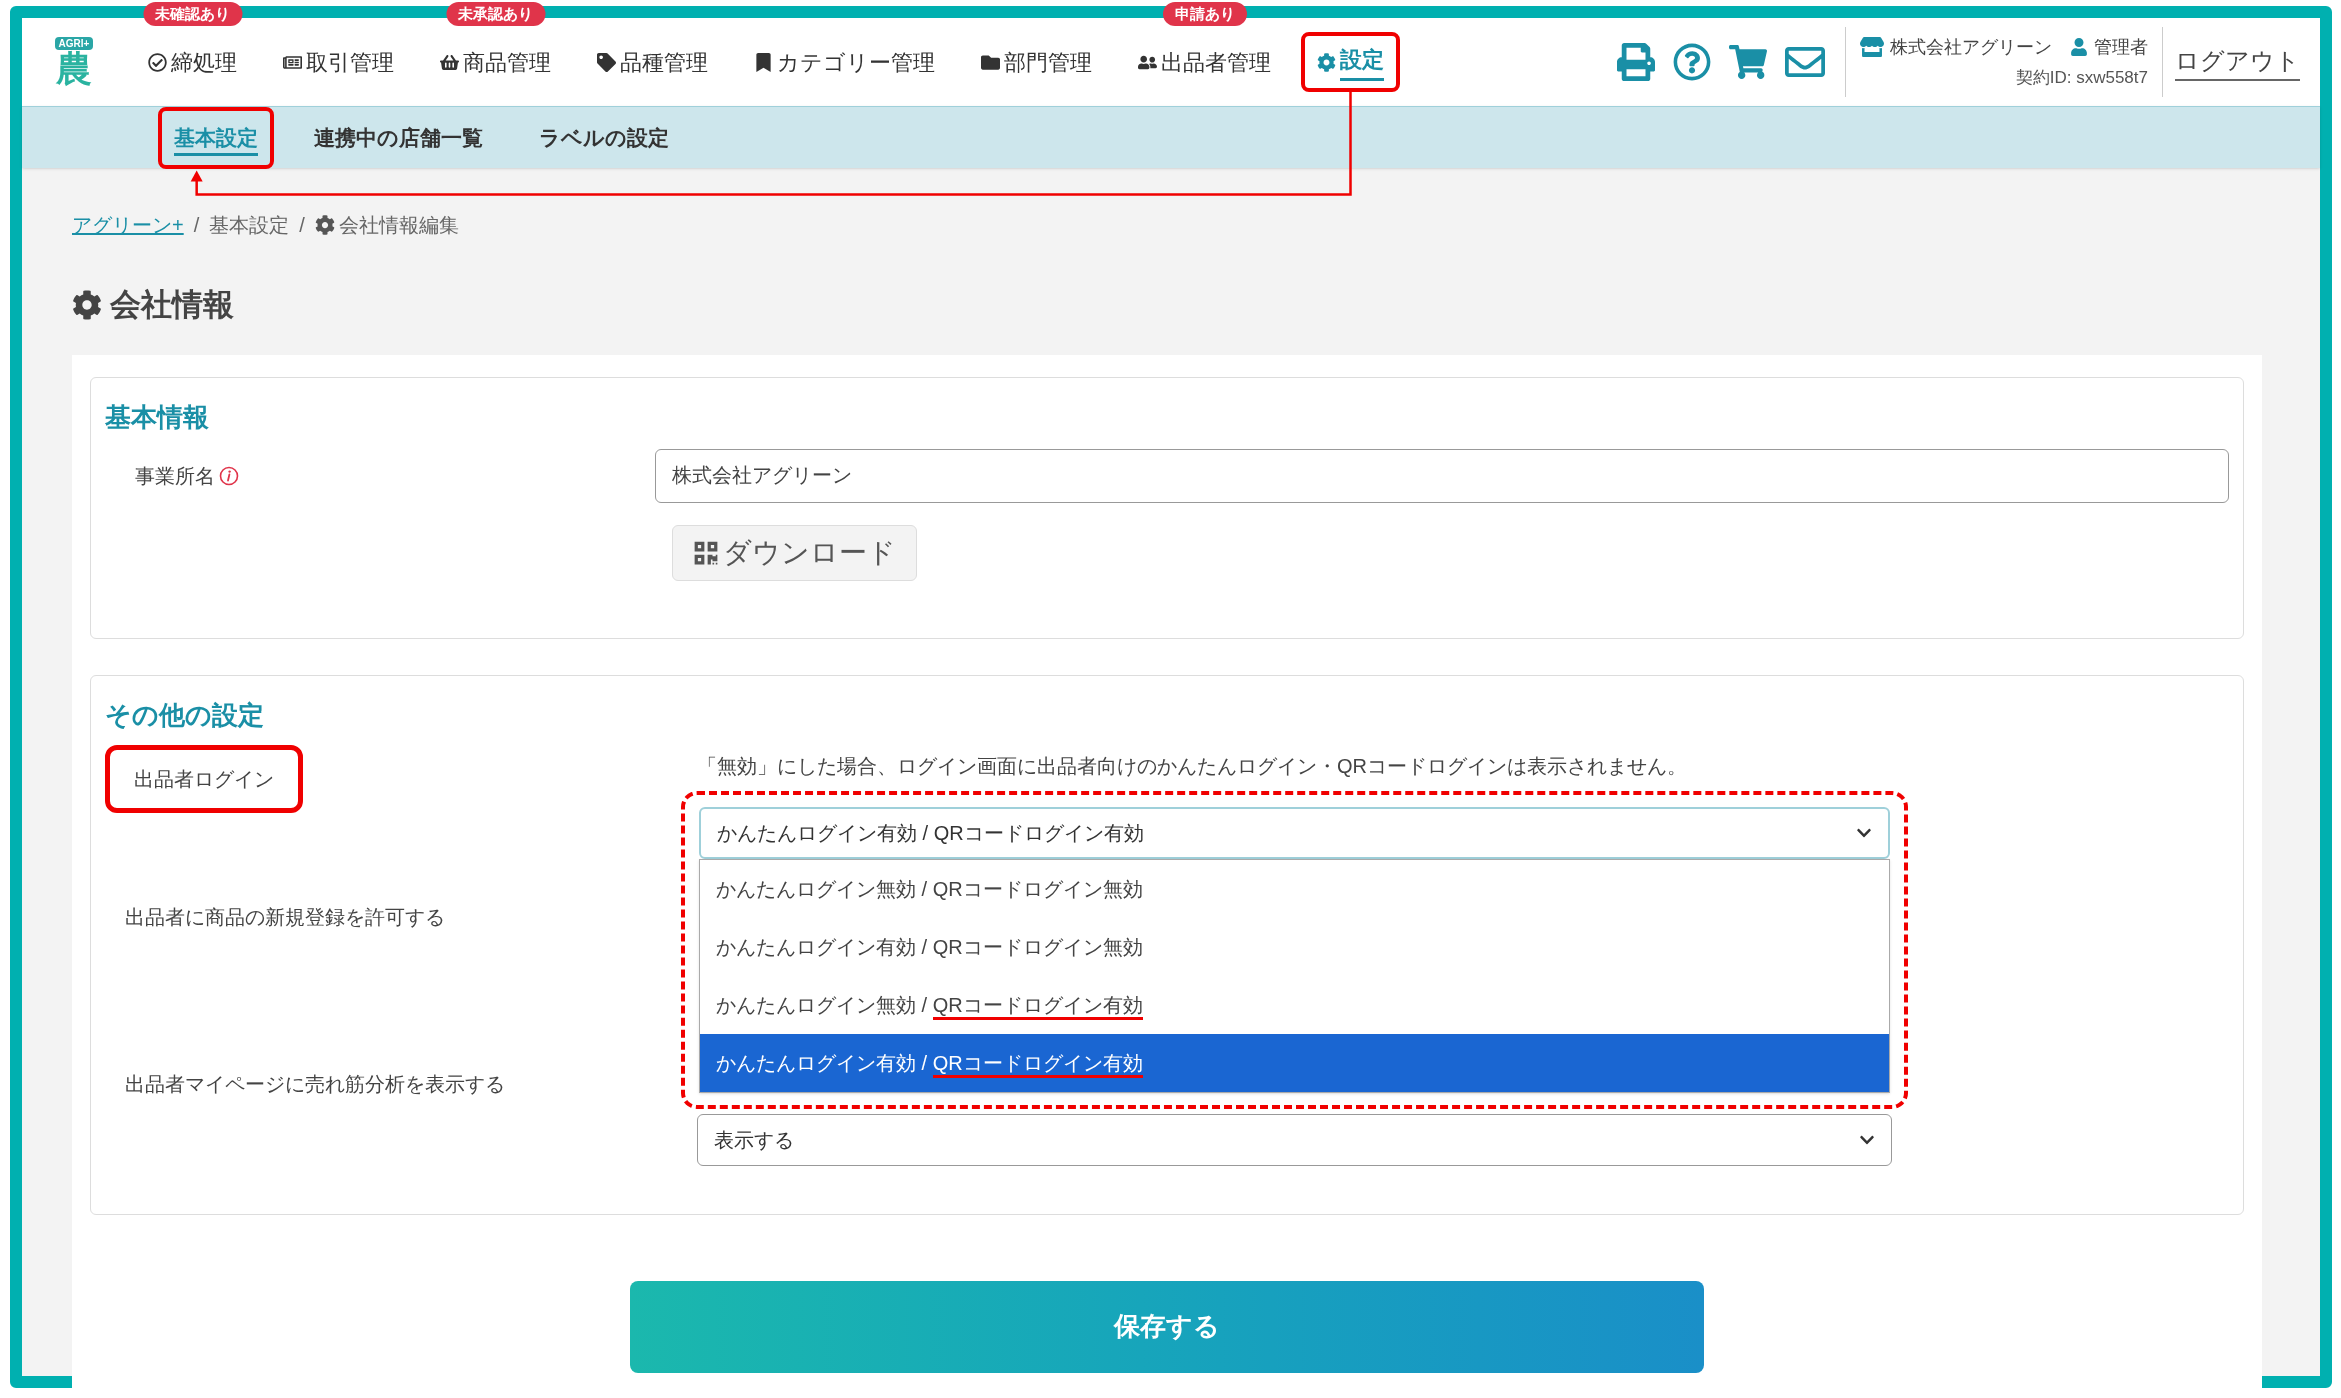  What do you see at coordinates (1692, 62) in the screenshot?
I see `help-icon` at bounding box center [1692, 62].